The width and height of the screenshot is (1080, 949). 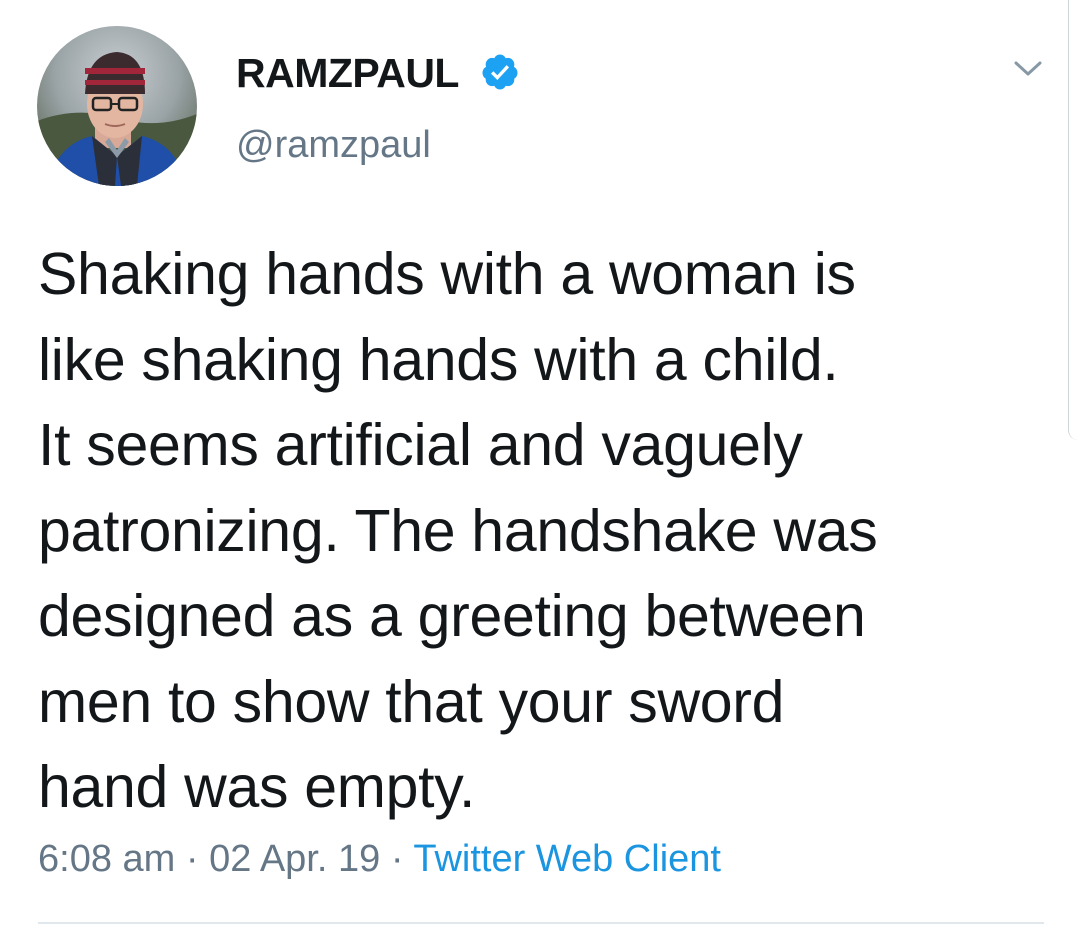 What do you see at coordinates (1028, 69) in the screenshot?
I see `chevron-down-icon` at bounding box center [1028, 69].